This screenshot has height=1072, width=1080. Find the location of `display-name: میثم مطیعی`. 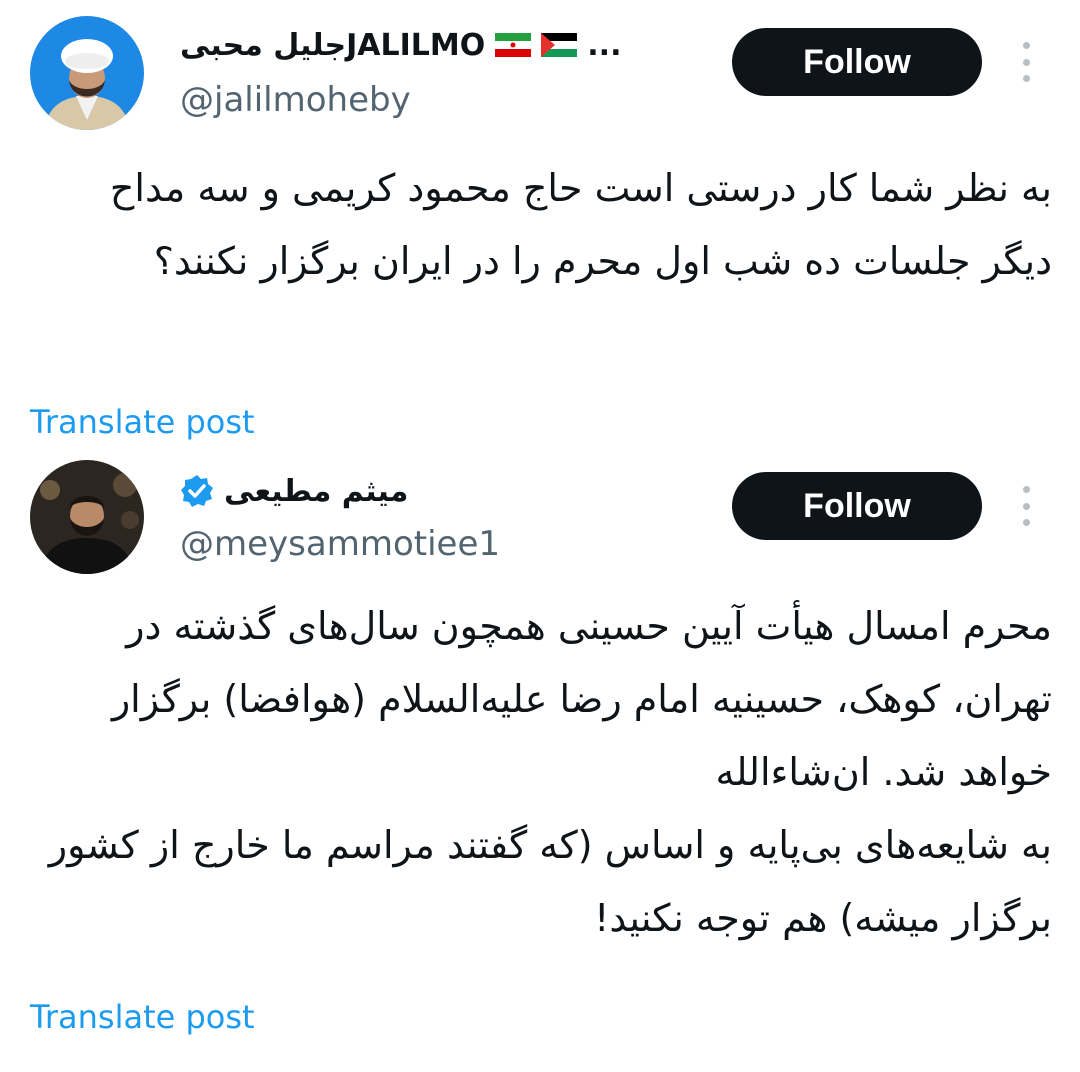

display-name: میثم مطیعی is located at coordinates (316, 491).